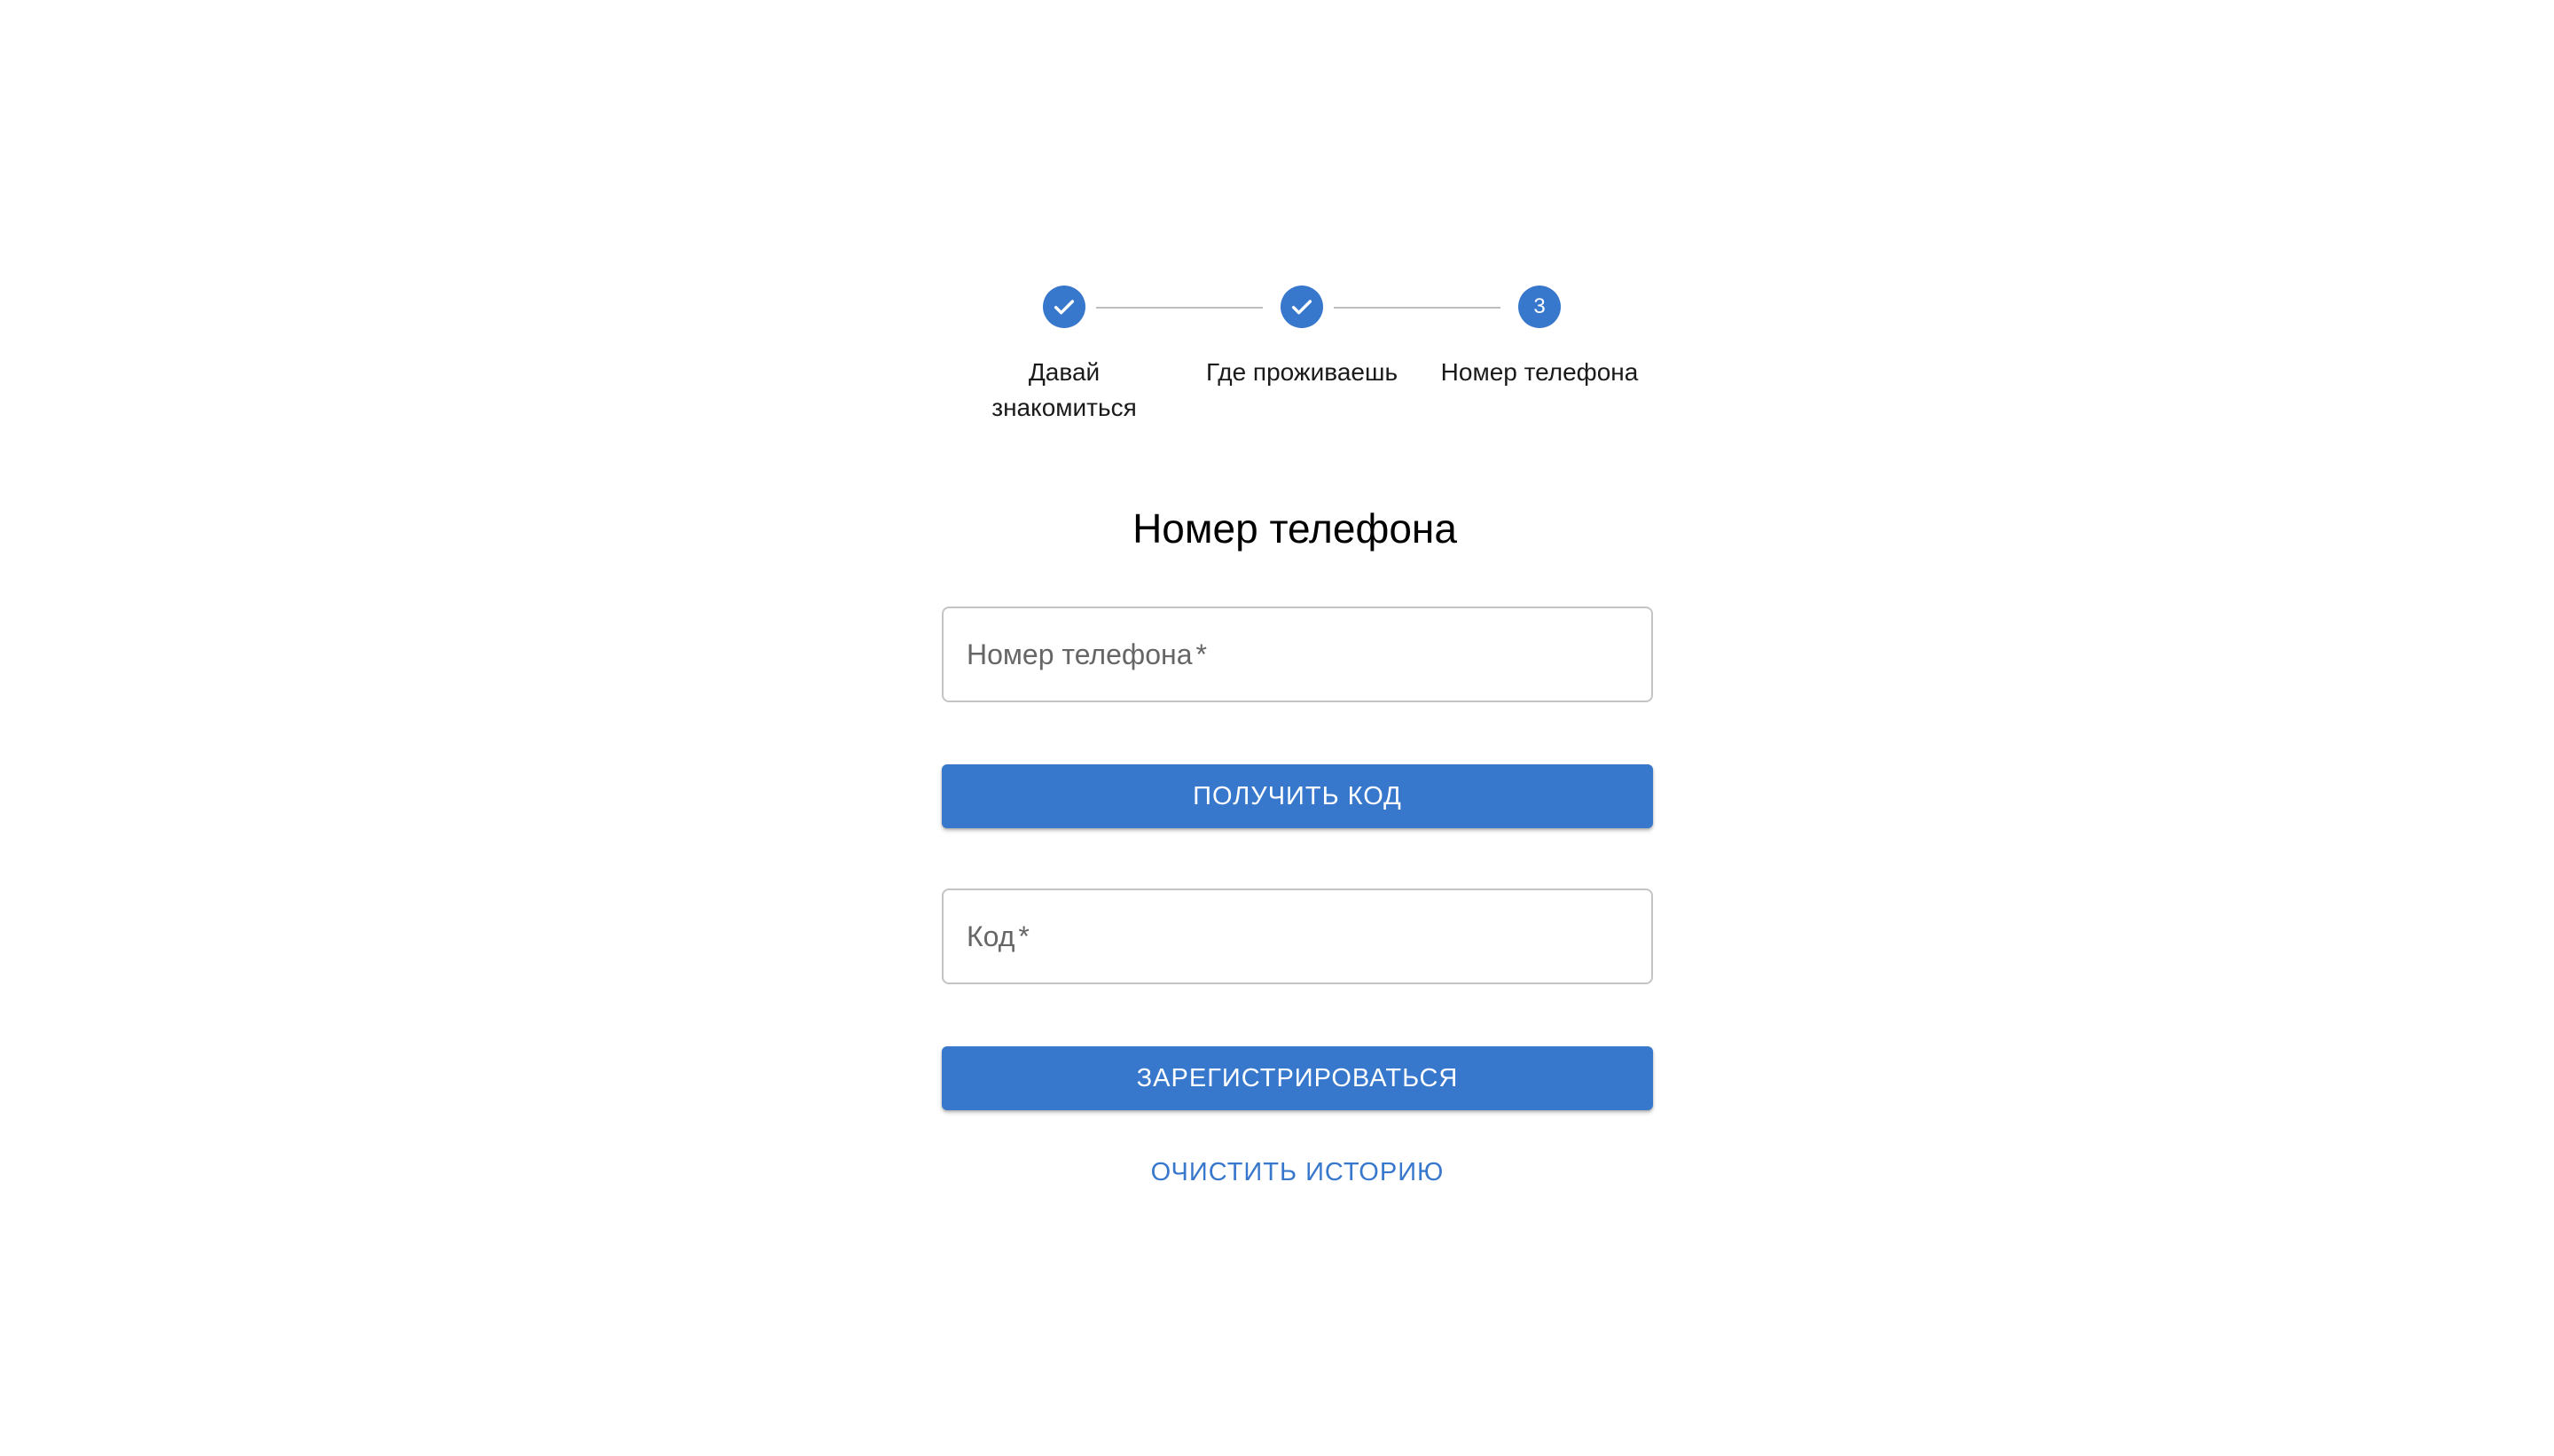 Image resolution: width=2554 pixels, height=1456 pixels. What do you see at coordinates (1064, 372) in the screenshot?
I see `step-label-line: Давай` at bounding box center [1064, 372].